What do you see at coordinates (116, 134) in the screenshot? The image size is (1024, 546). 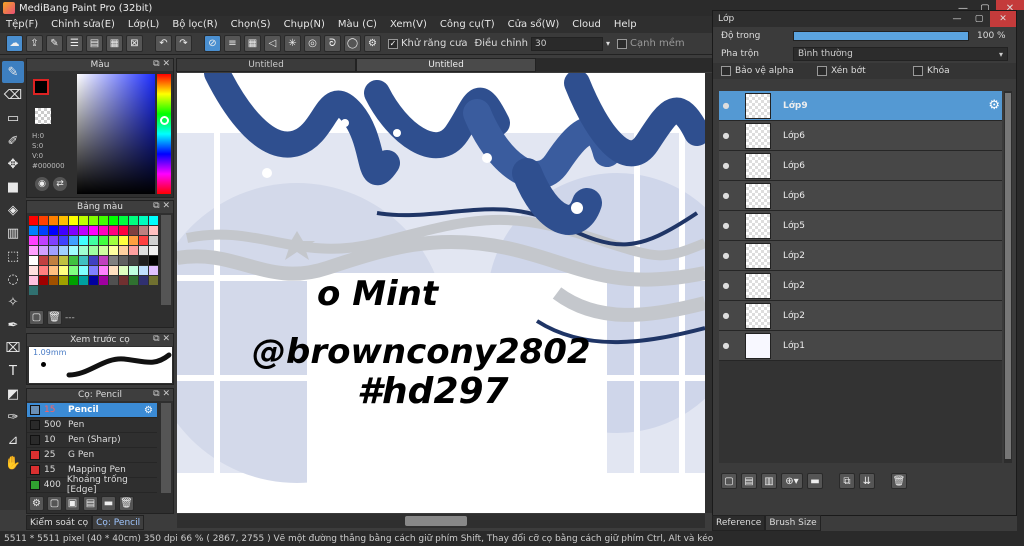 I see `saturation-value-picker` at bounding box center [116, 134].